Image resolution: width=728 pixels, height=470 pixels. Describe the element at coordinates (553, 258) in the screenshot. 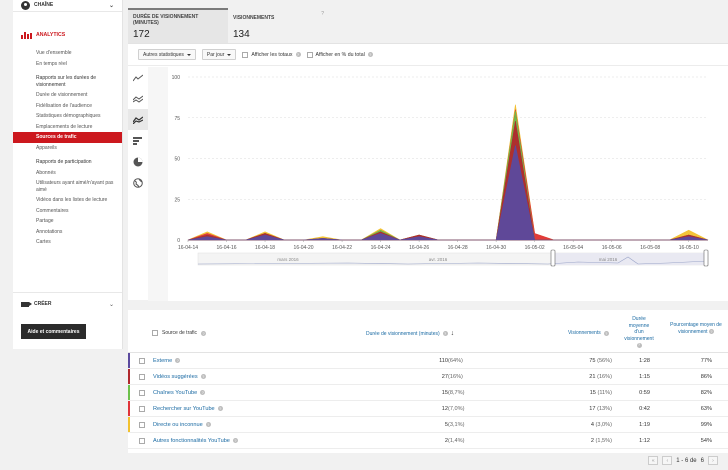

I see `navigator-handle-left` at that location.